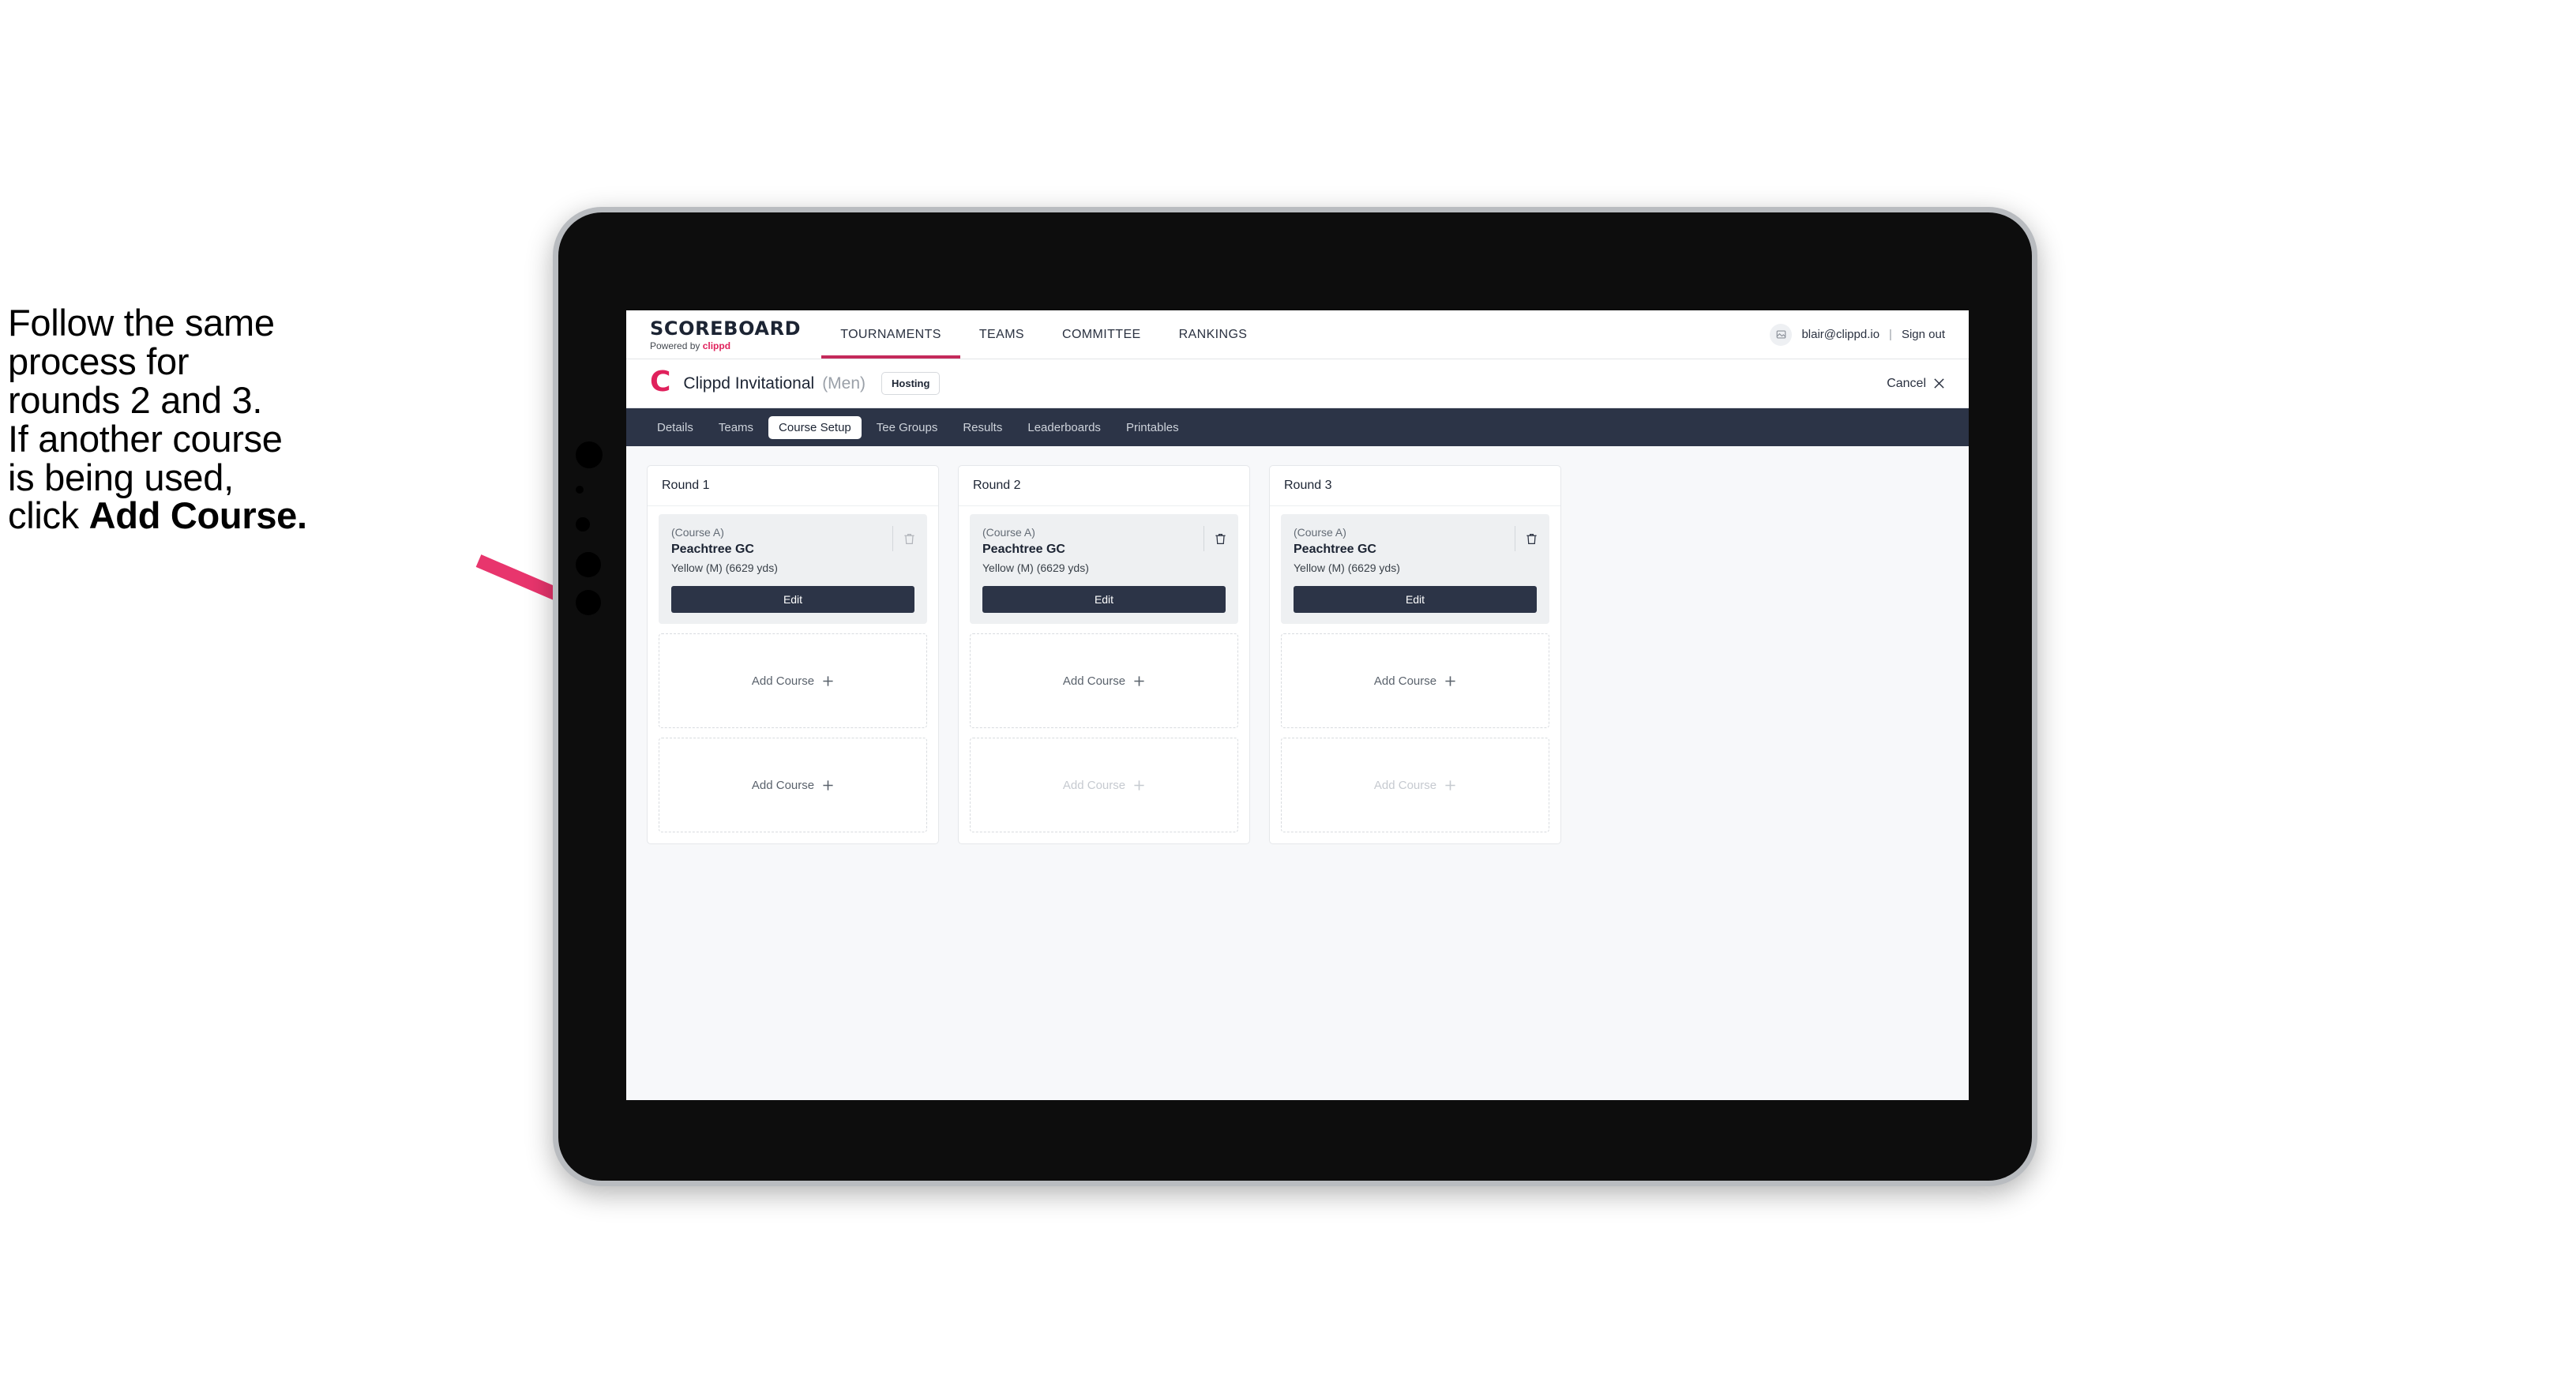 The image size is (2576, 1386). I want to click on round-title: Round 2, so click(1104, 486).